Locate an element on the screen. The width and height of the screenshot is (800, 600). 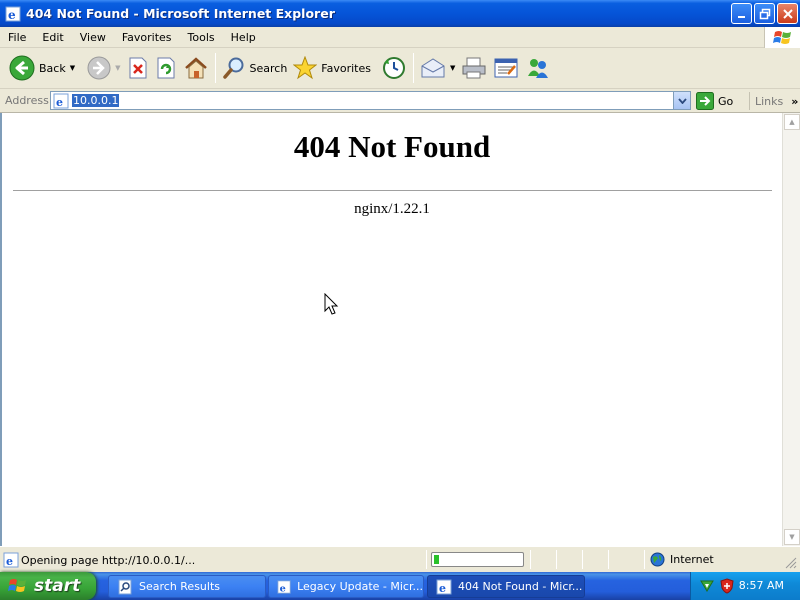
menu-help: Help is located at coordinates (243, 37).